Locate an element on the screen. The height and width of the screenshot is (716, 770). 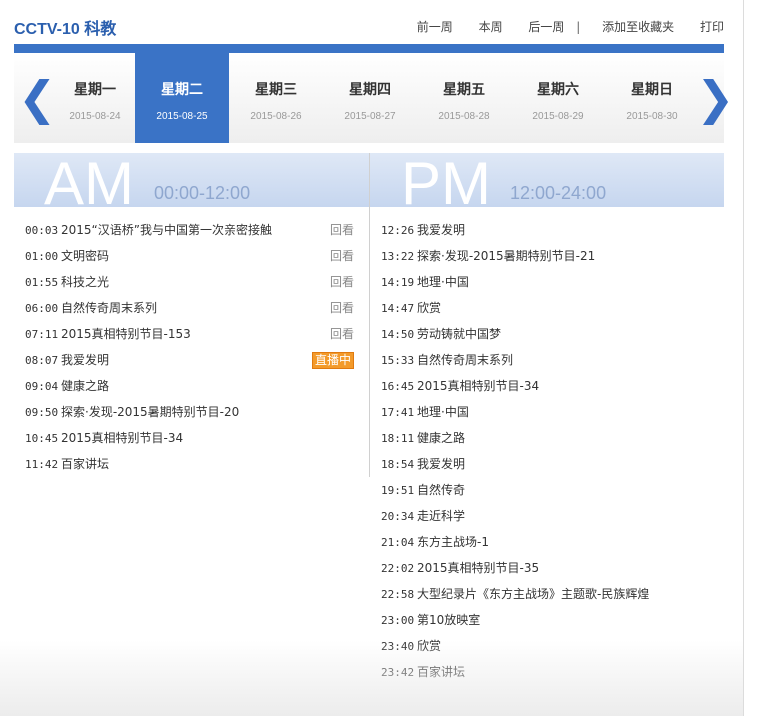
program-row: 14:19 地理·中国 is located at coordinates (540, 282).